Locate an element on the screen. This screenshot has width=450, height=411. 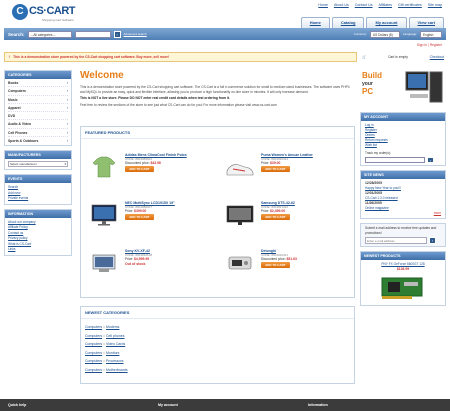
news-more-link: more is located at coordinates (403, 213).